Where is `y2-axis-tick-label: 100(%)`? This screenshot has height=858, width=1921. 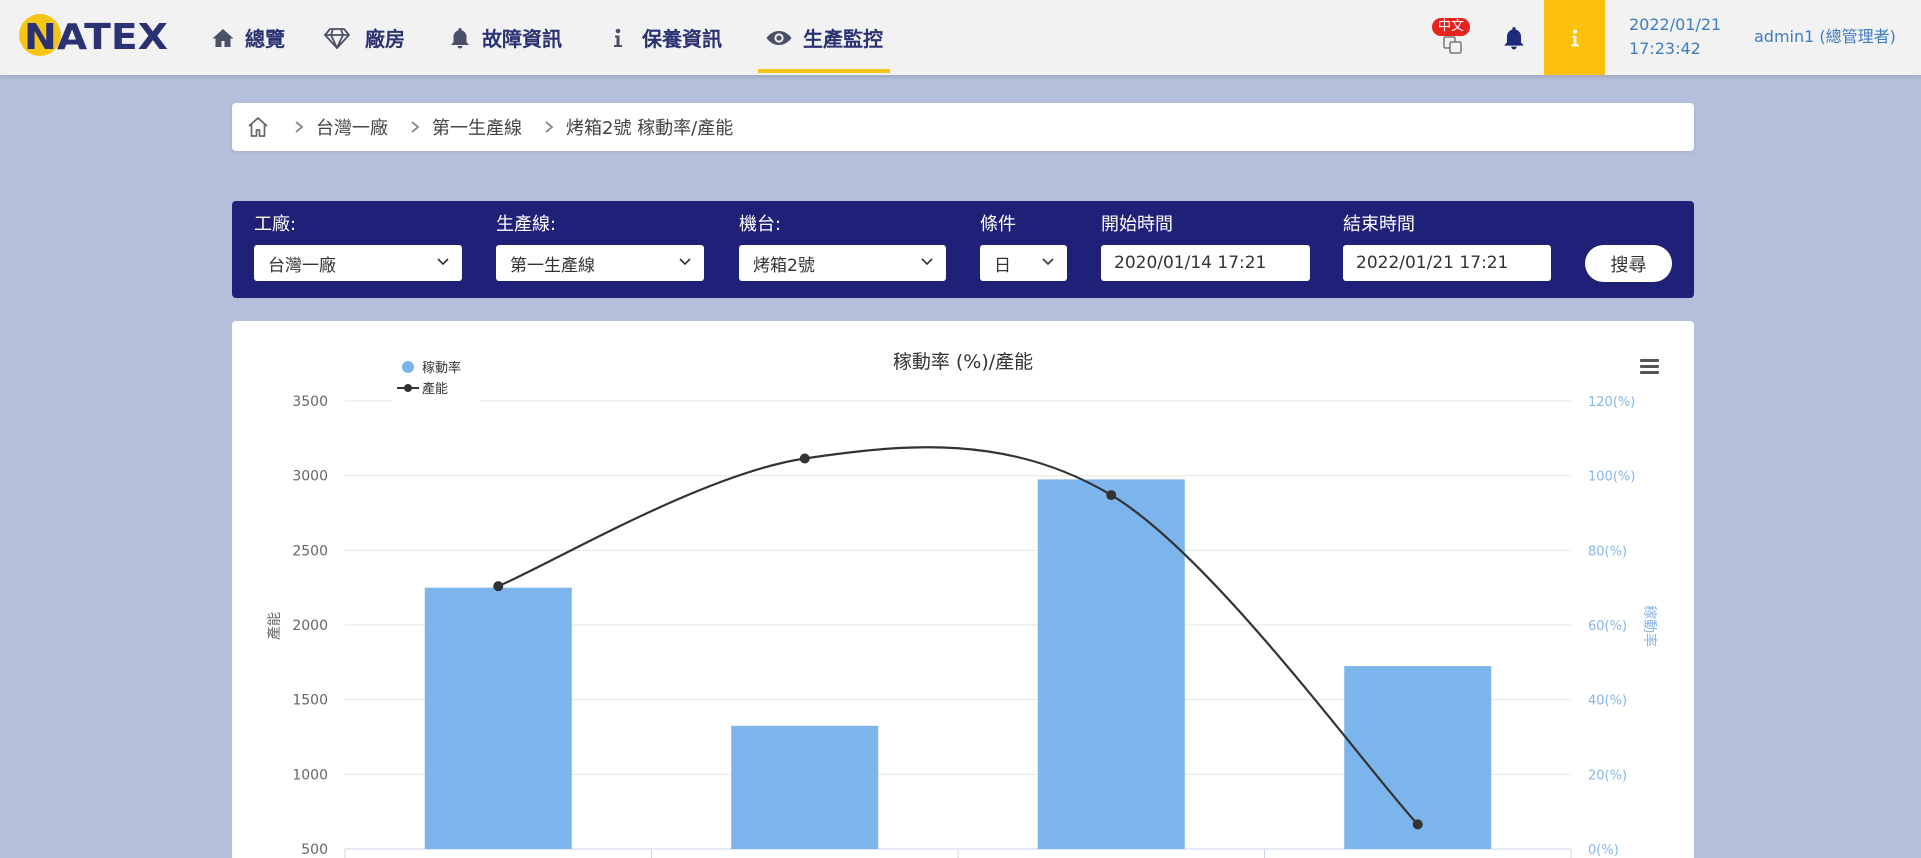 y2-axis-tick-label: 100(%) is located at coordinates (1611, 477).